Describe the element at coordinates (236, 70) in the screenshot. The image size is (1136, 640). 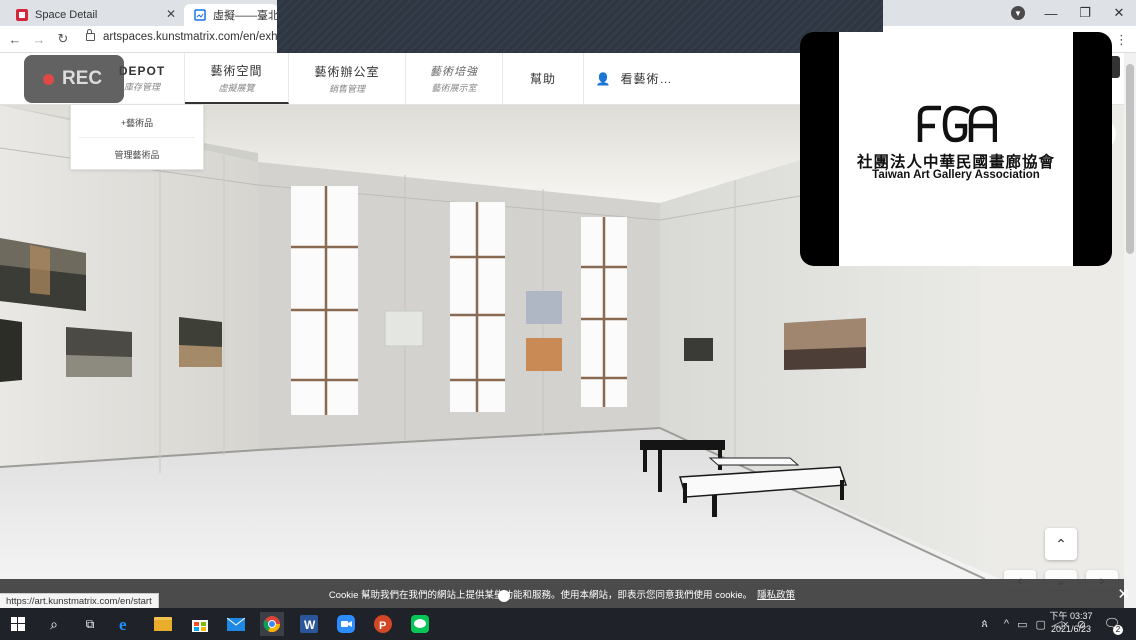
I see `nav-title: 藝術空間` at that location.